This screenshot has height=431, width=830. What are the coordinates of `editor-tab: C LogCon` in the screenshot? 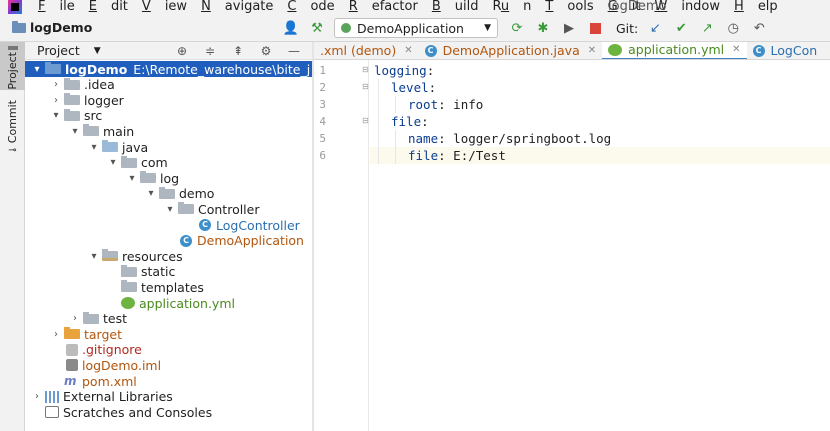 It's located at (785, 50).